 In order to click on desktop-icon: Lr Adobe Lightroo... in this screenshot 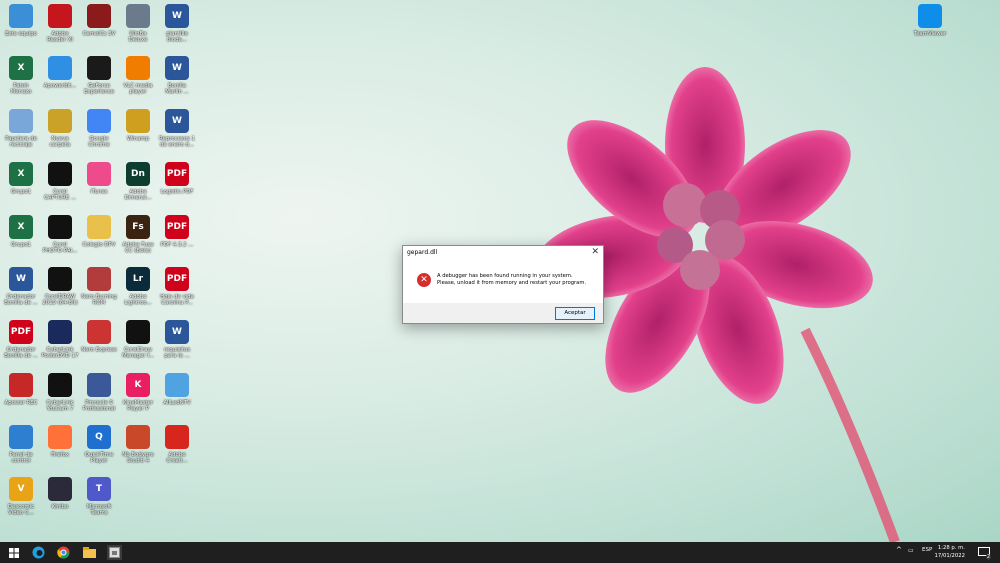, I will do `click(138, 286)`.